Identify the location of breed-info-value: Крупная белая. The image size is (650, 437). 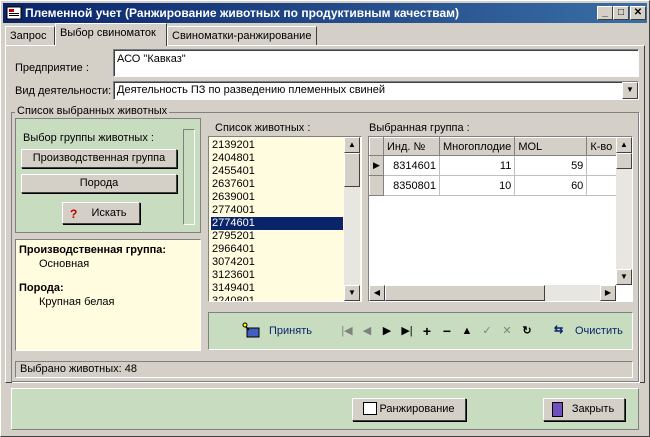
(77, 302).